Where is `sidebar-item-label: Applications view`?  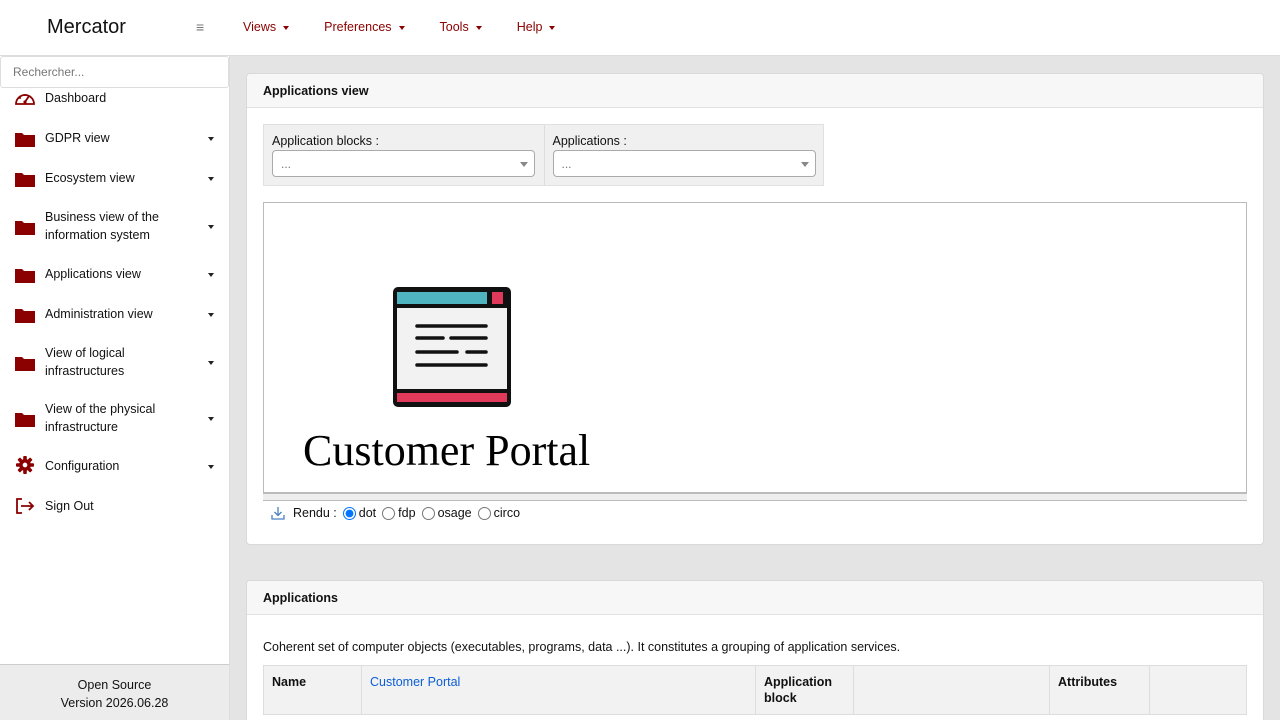 sidebar-item-label: Applications view is located at coordinates (93, 274).